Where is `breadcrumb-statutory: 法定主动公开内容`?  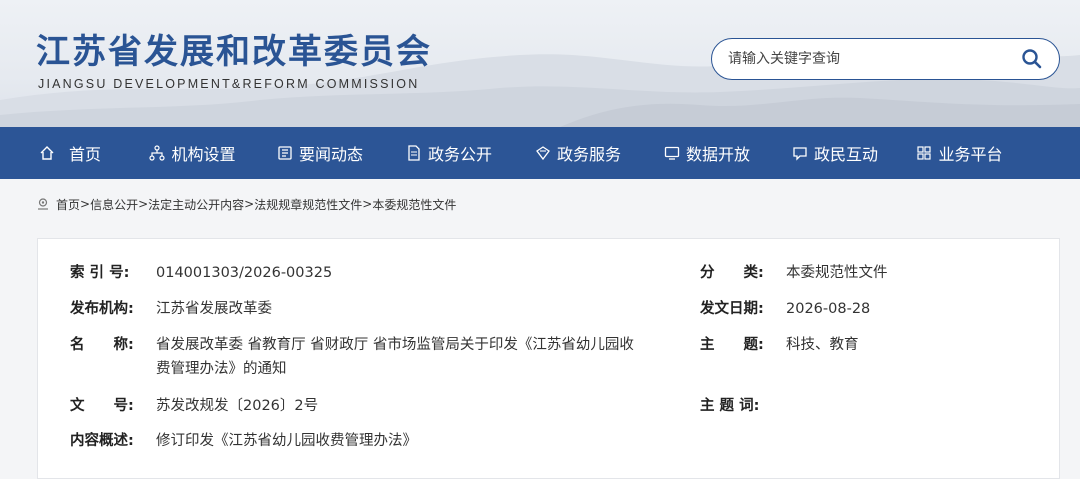 breadcrumb-statutory: 法定主动公开内容 is located at coordinates (196, 204).